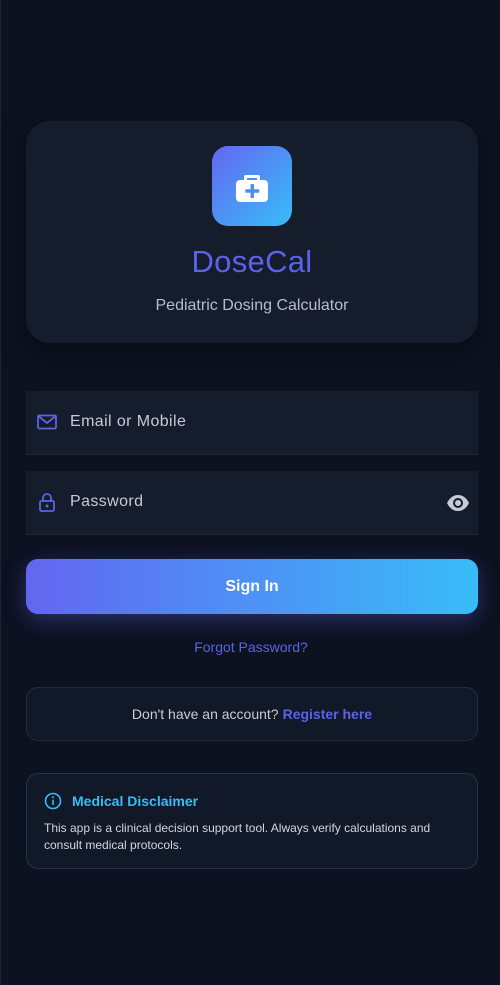  I want to click on forgot-password-link: Forgot Password?, so click(250, 647).